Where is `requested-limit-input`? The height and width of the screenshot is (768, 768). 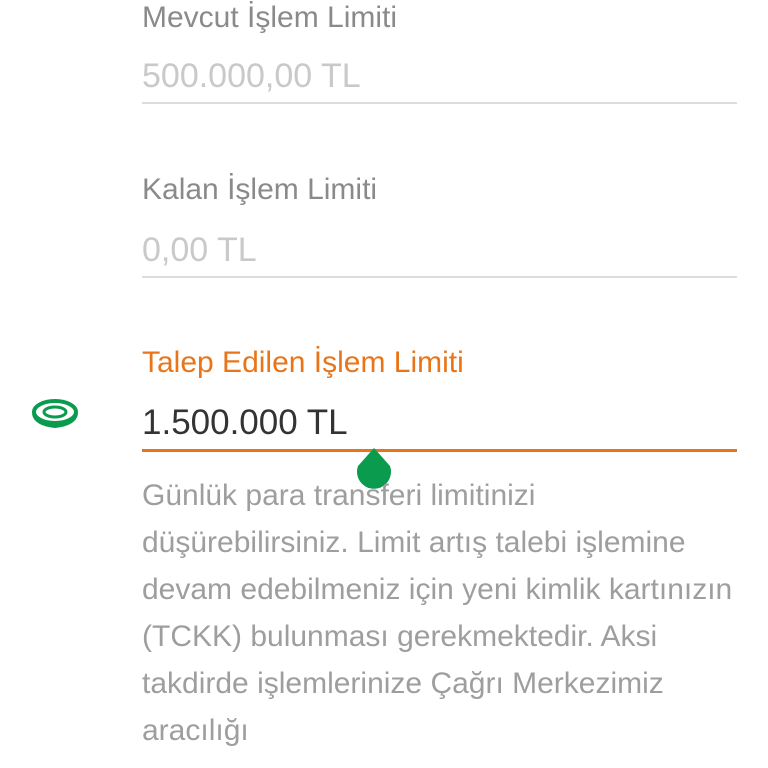
requested-limit-input is located at coordinates (439, 423).